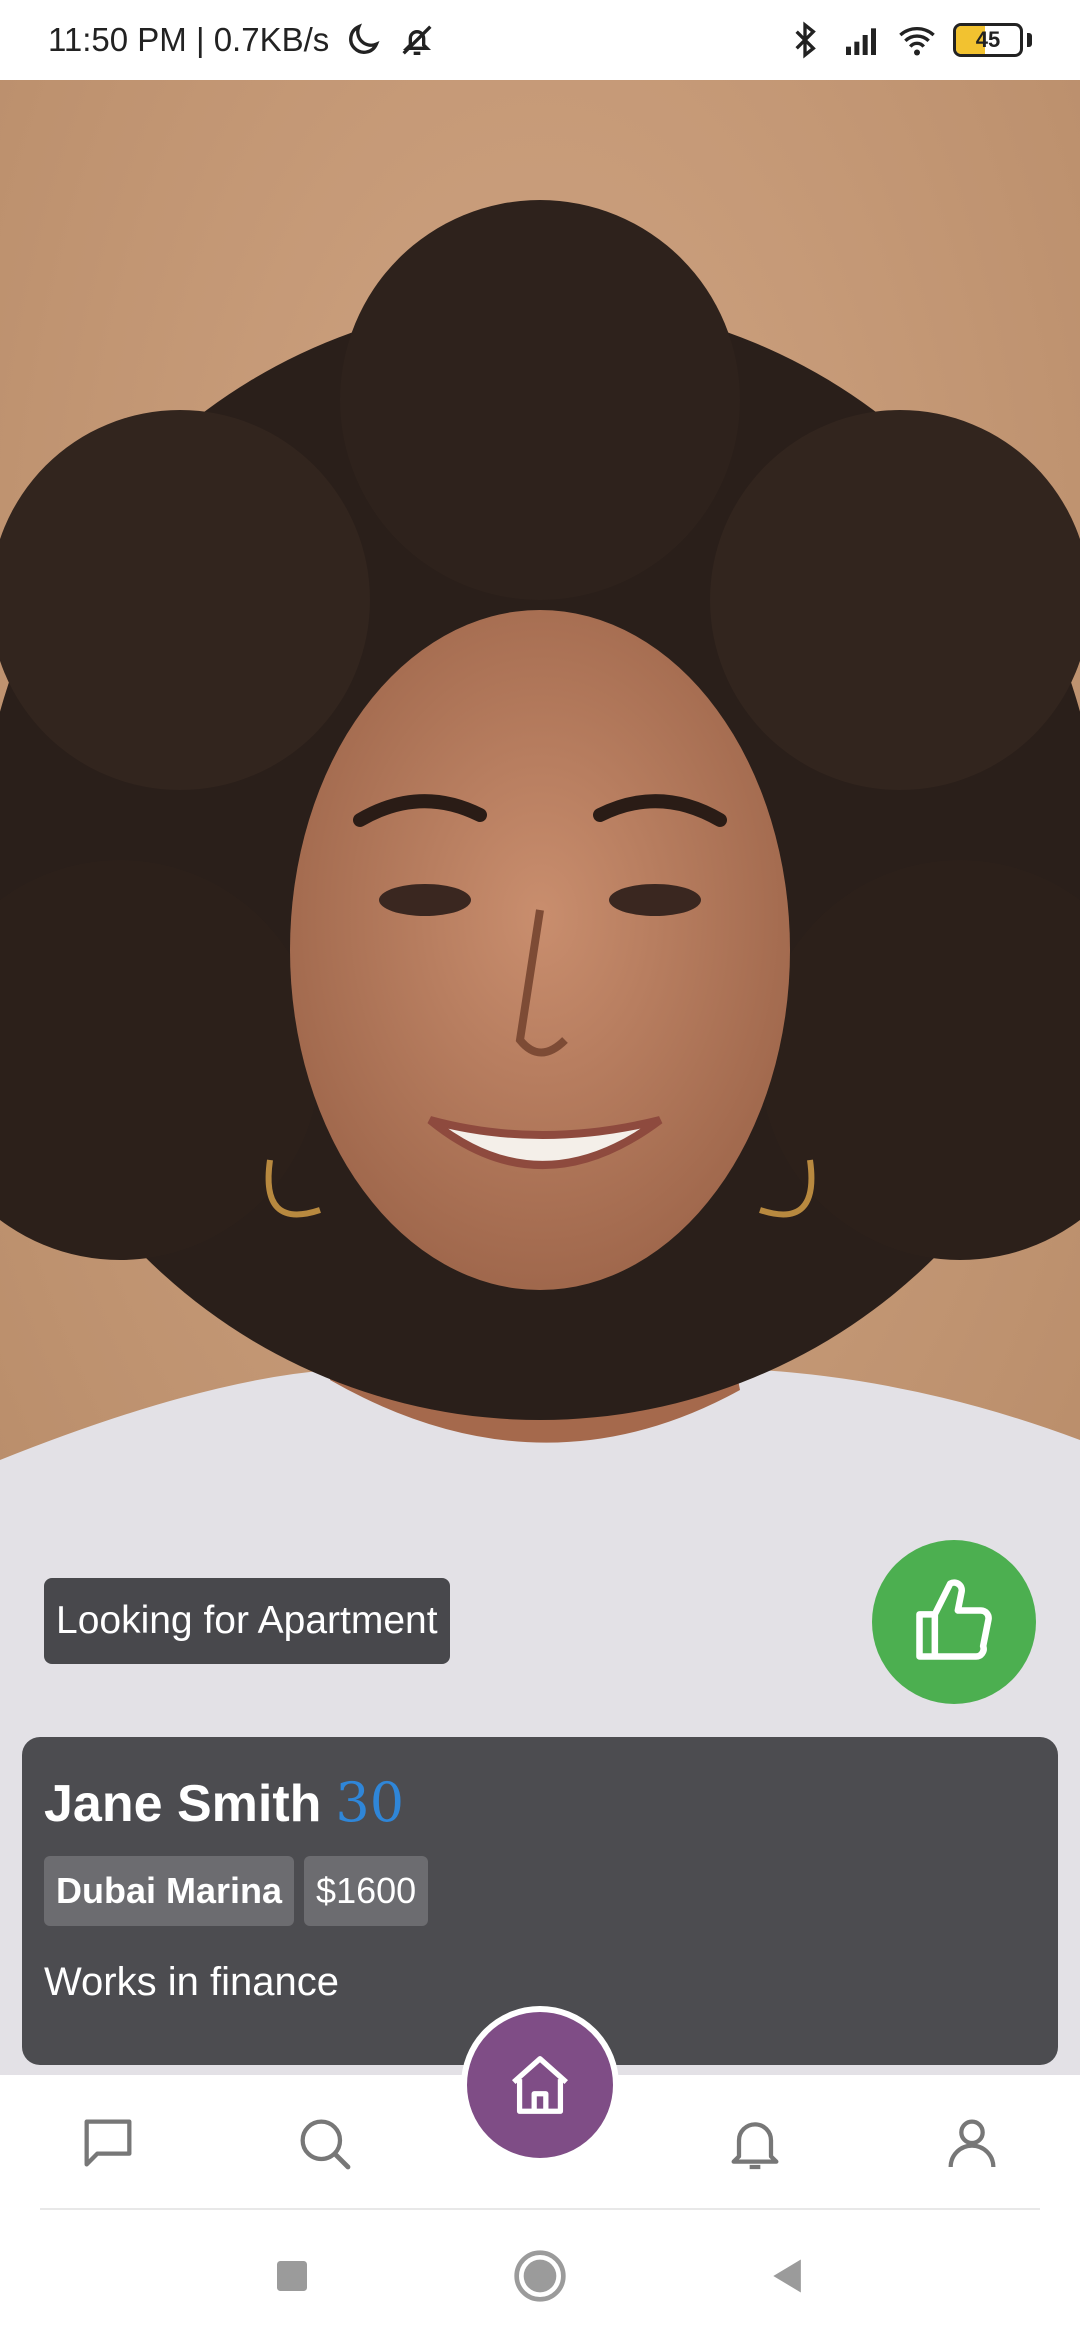  What do you see at coordinates (805, 40) in the screenshot?
I see `bluetooth-icon` at bounding box center [805, 40].